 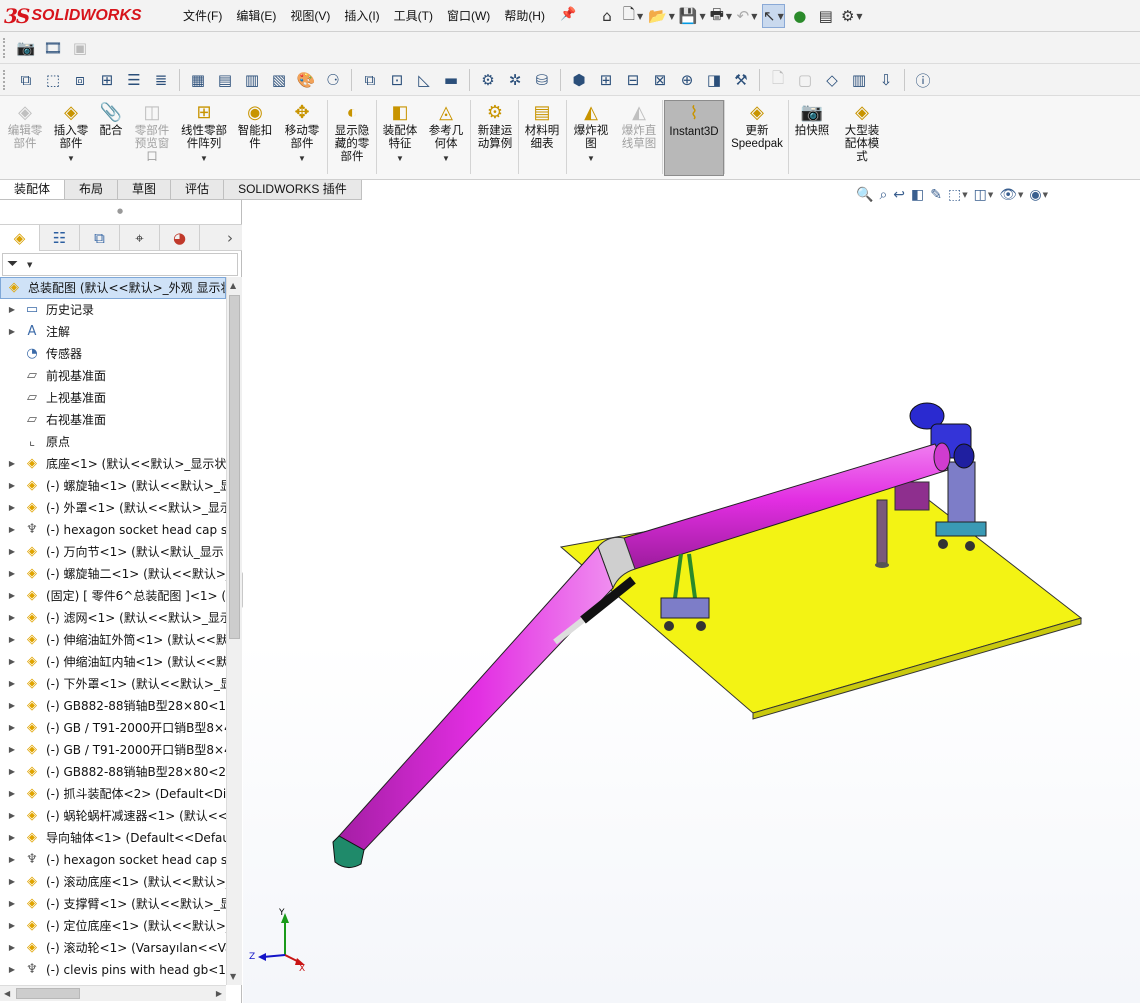 I want to click on section-view-icon: ◧, so click(x=917, y=195).